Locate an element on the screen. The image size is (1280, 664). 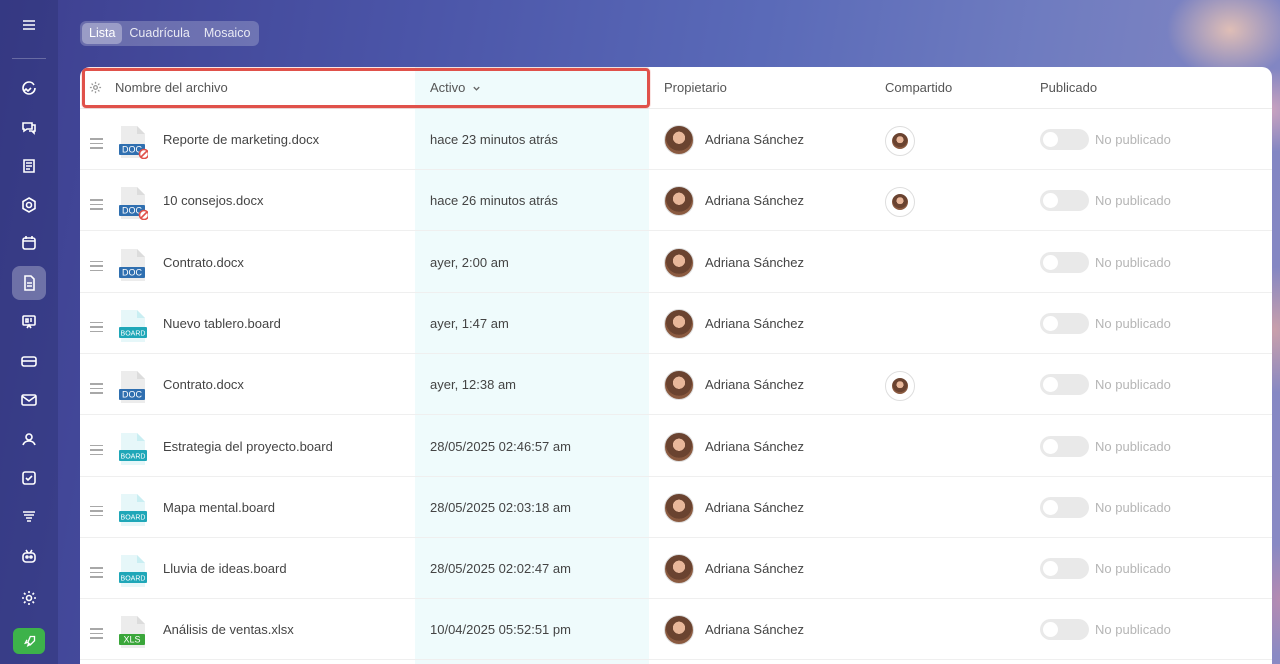
settings-icon is located at coordinates (29, 598).